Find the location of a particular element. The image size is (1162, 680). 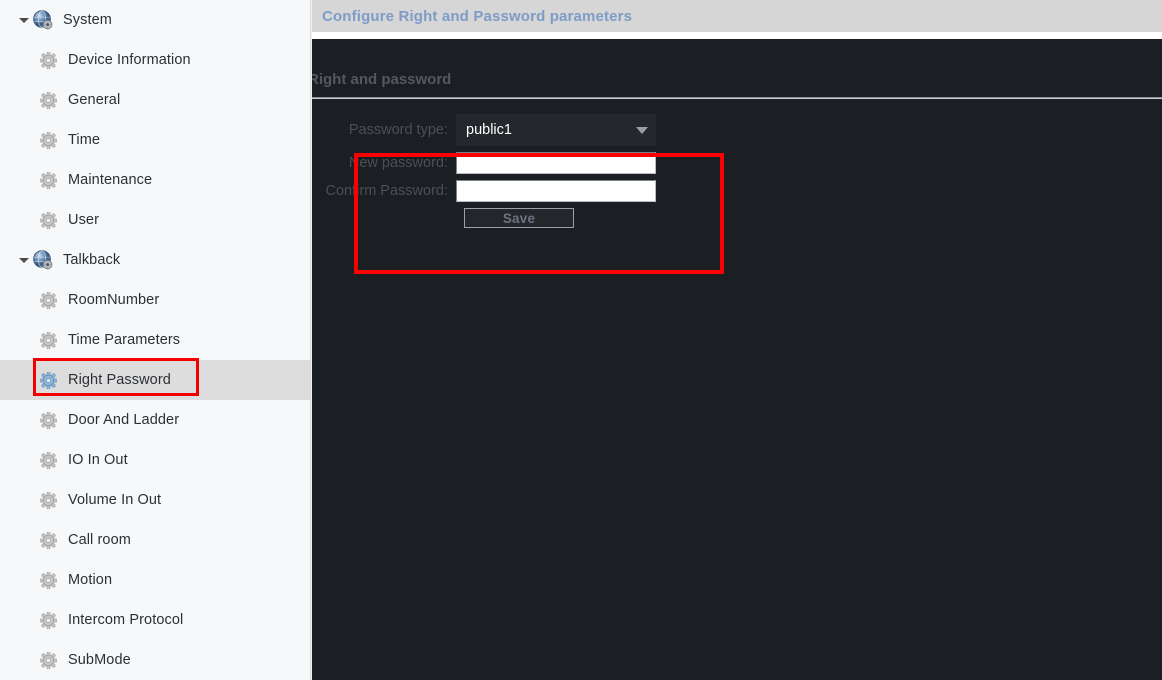

sidebar-item-right-password: Right Password is located at coordinates (156, 380).